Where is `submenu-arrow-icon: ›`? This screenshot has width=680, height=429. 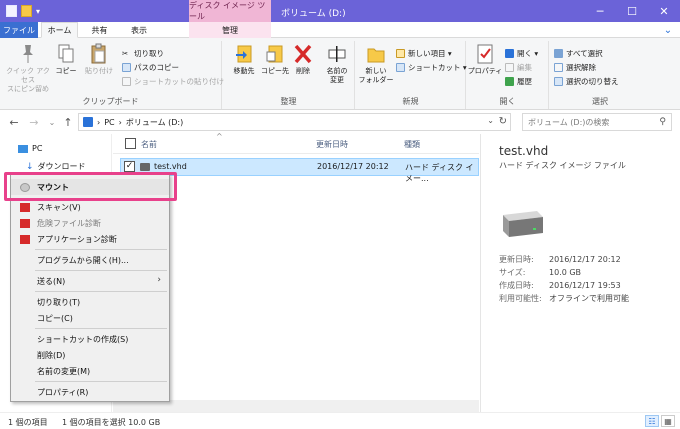
submenu-arrow-icon: › is located at coordinates (159, 280).